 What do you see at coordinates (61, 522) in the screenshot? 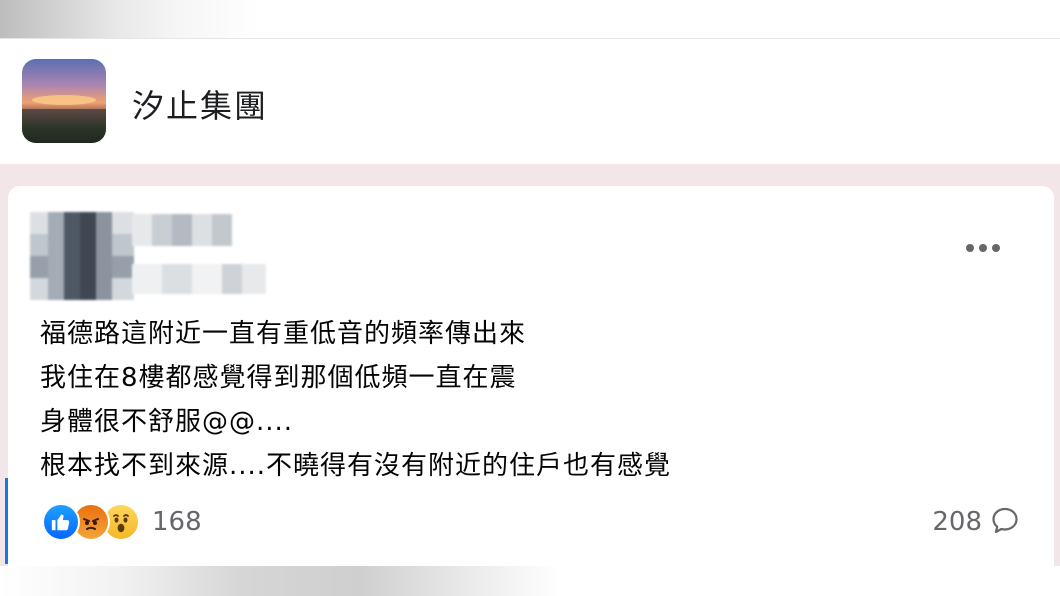
I see `like-reaction-icon` at bounding box center [61, 522].